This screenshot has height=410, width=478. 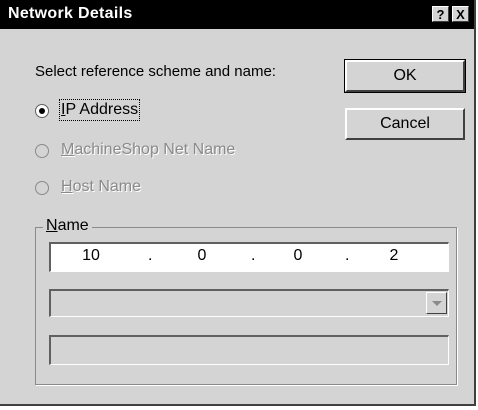 What do you see at coordinates (91, 256) in the screenshot?
I see `ip-octet-1: 10` at bounding box center [91, 256].